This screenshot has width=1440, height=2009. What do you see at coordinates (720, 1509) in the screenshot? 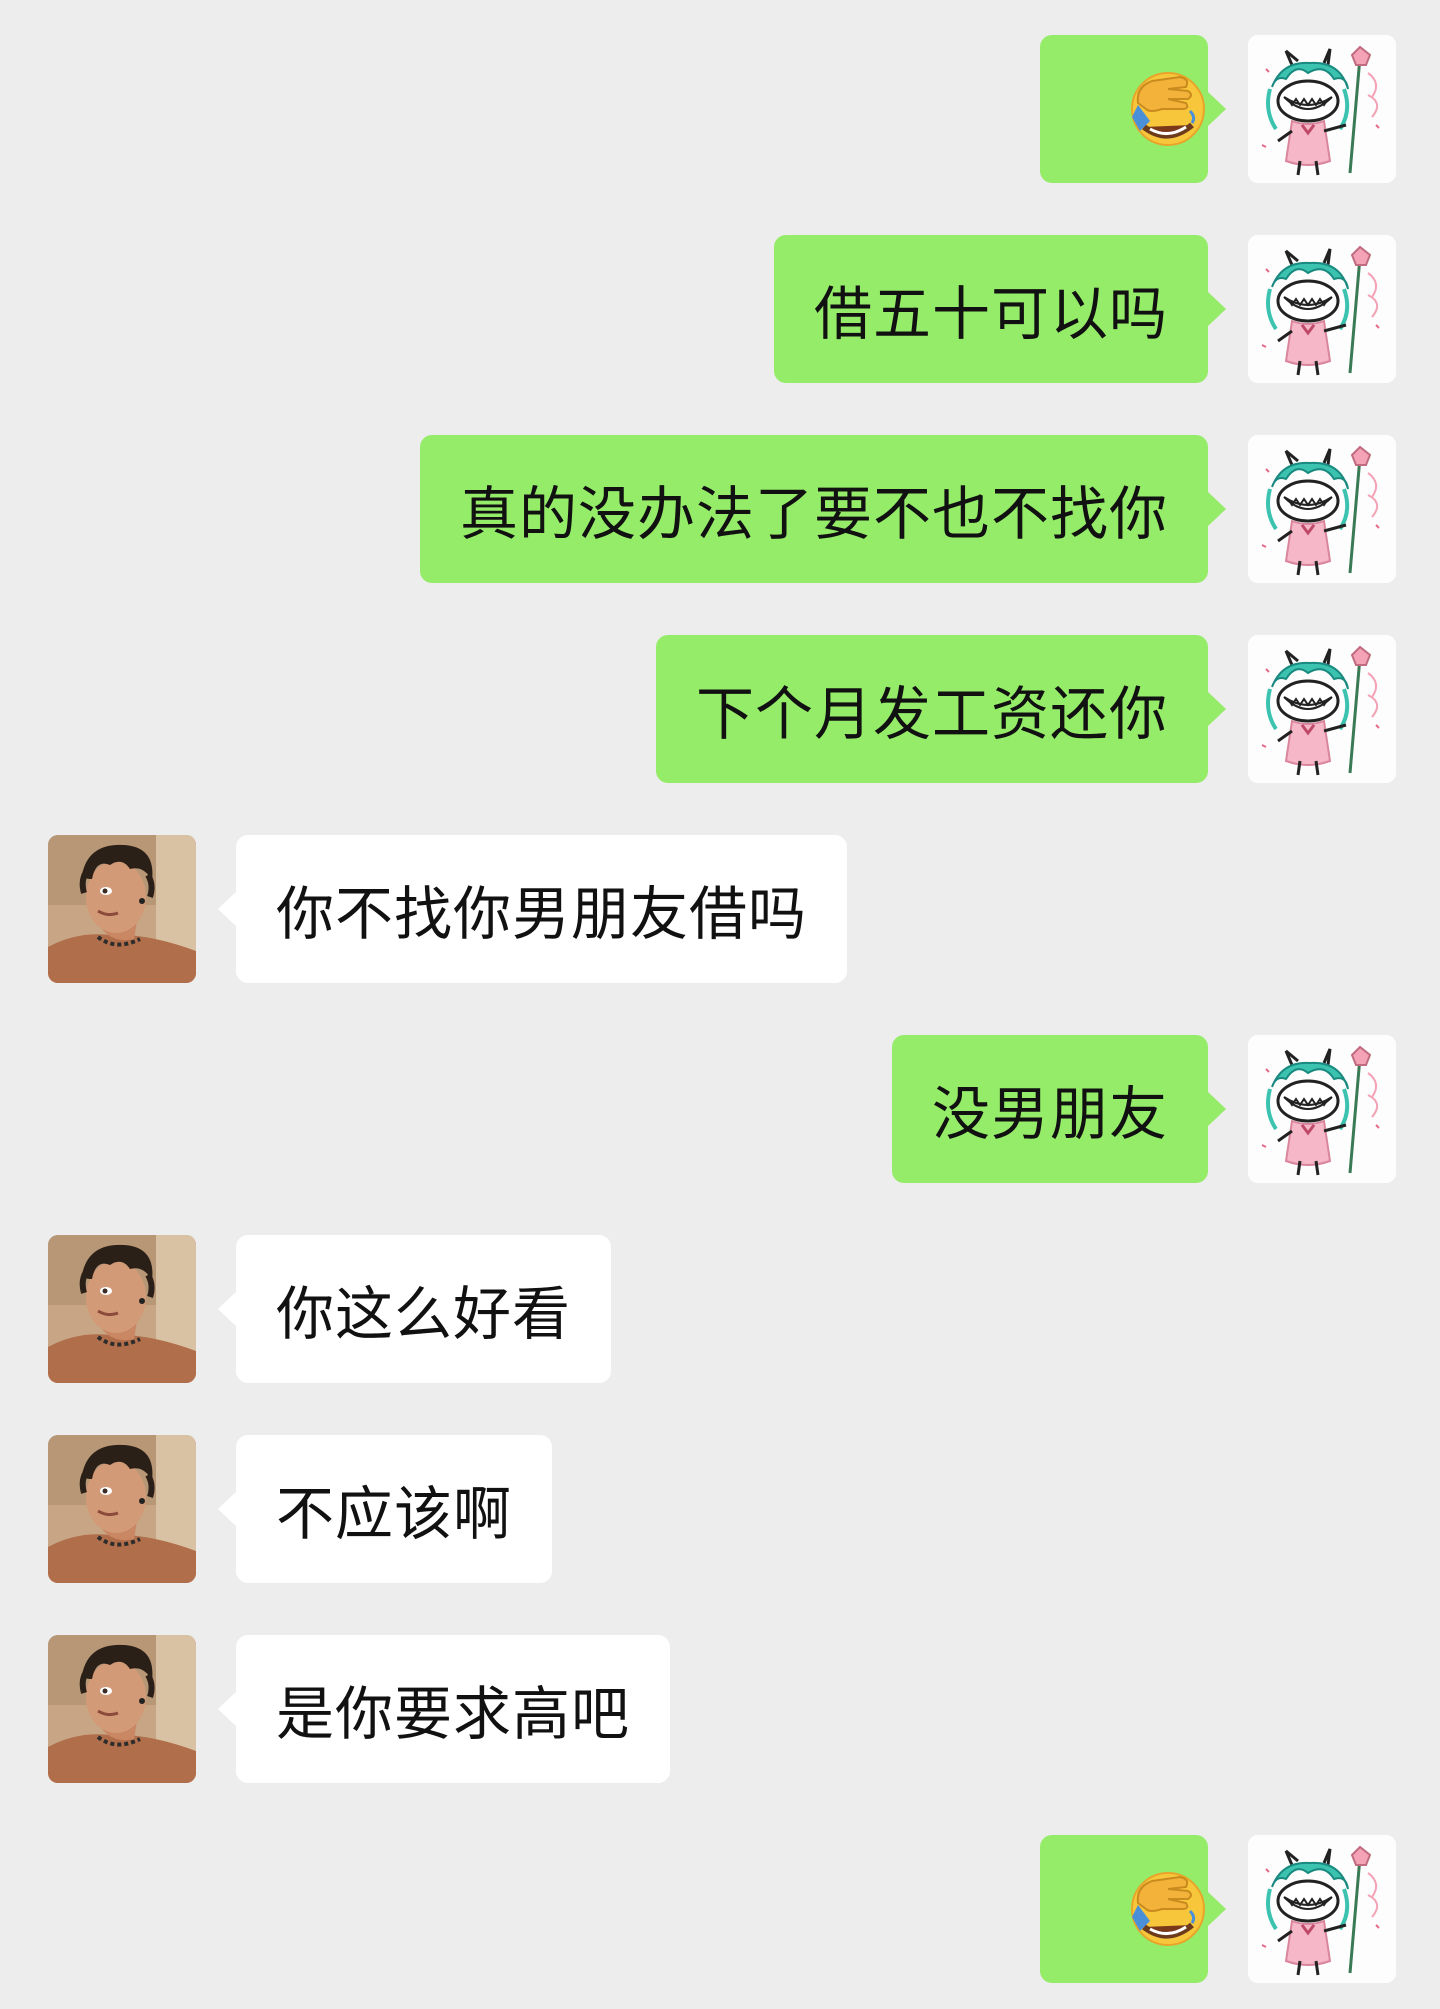
I see `message-row-them: 不应该啊` at bounding box center [720, 1509].